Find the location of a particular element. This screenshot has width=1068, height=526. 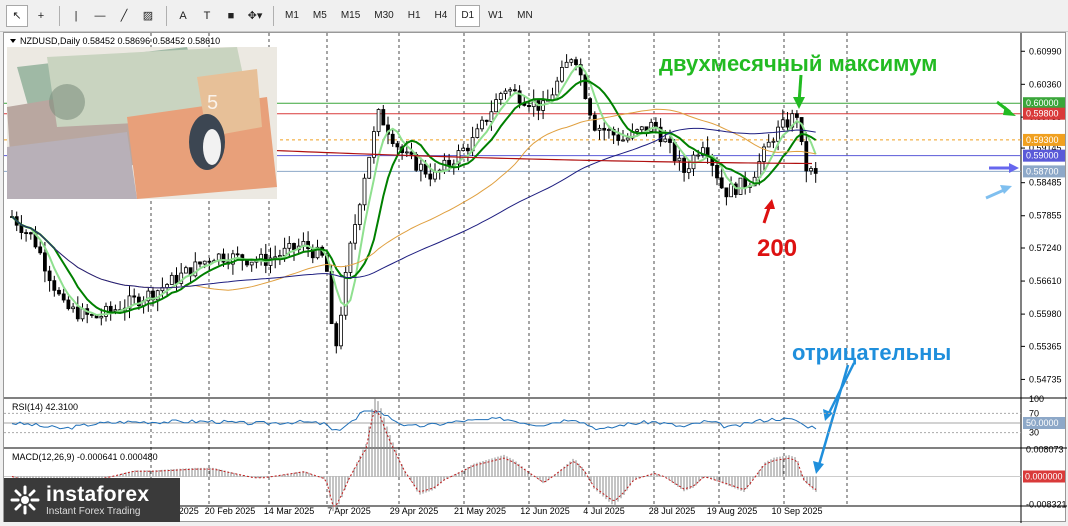

level-label: 0.59300 is located at coordinates (1042, 140).